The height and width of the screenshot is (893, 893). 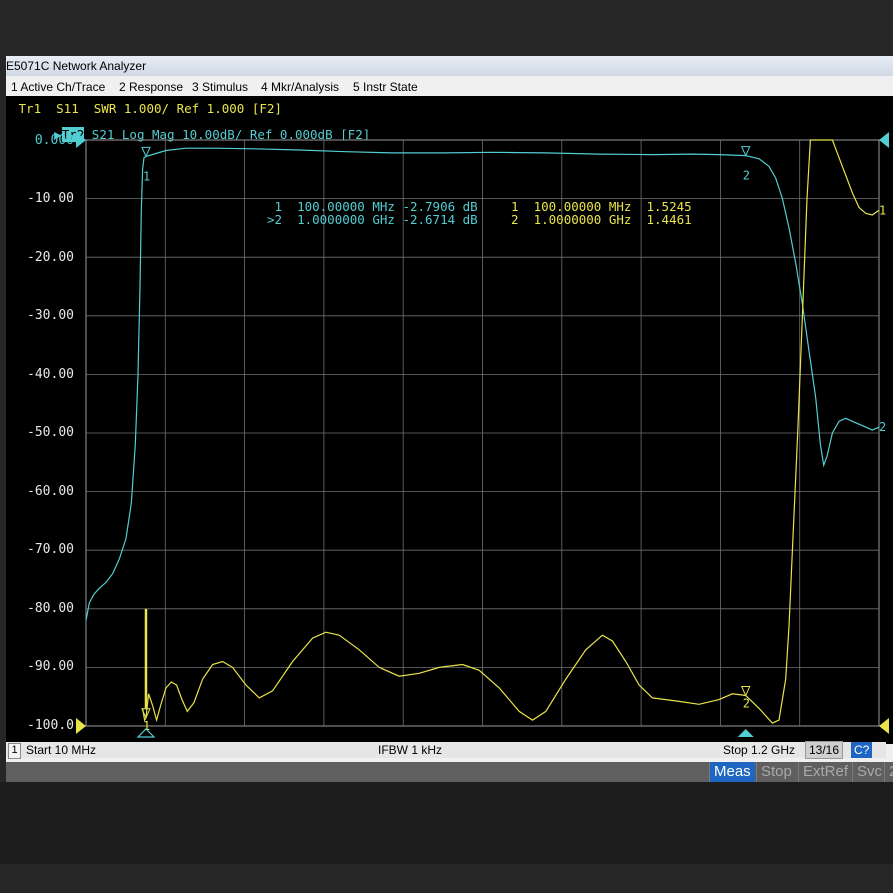 What do you see at coordinates (449, 772) in the screenshot?
I see `softkey-bar: Meas Stop ExtRef Svc 2` at bounding box center [449, 772].